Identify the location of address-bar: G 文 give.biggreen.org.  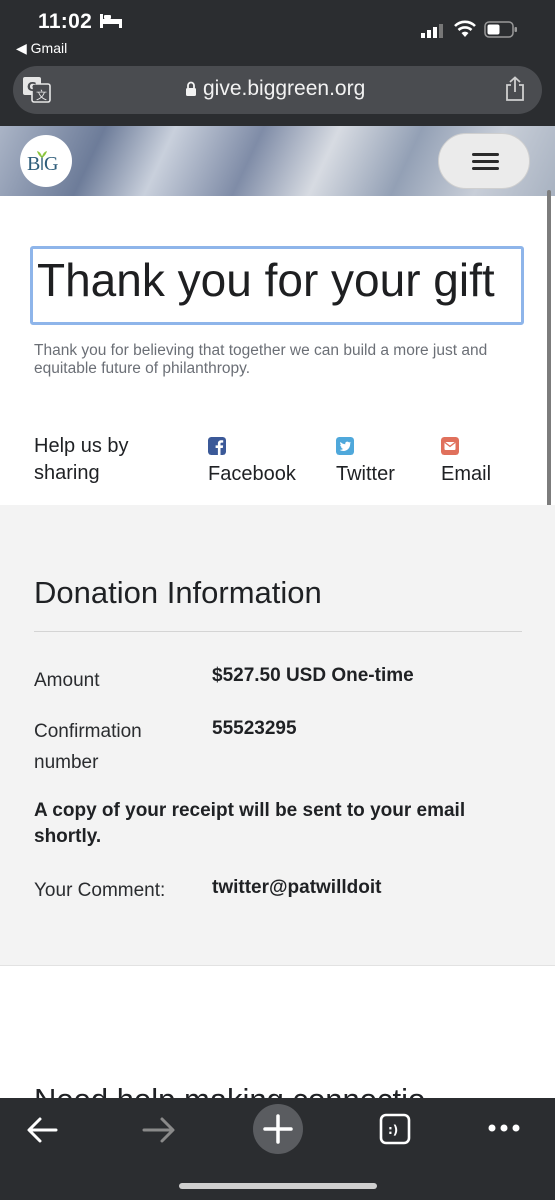
(277, 90).